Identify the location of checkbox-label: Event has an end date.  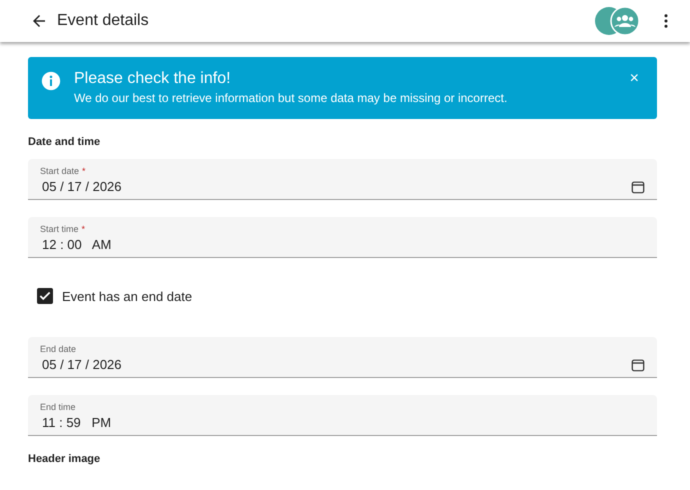
(127, 296).